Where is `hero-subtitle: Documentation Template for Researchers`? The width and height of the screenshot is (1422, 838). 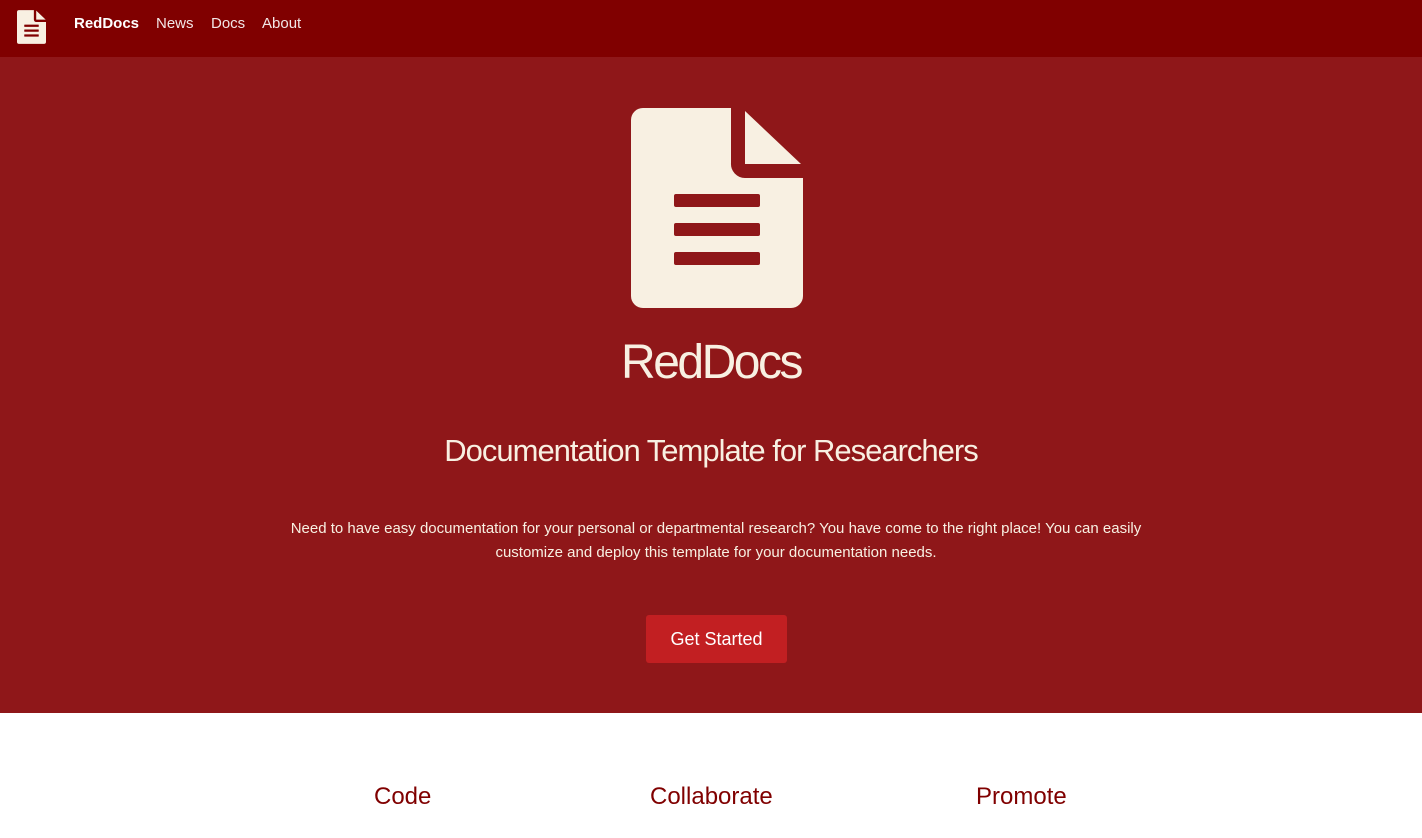
hero-subtitle: Documentation Template for Researchers is located at coordinates (711, 450).